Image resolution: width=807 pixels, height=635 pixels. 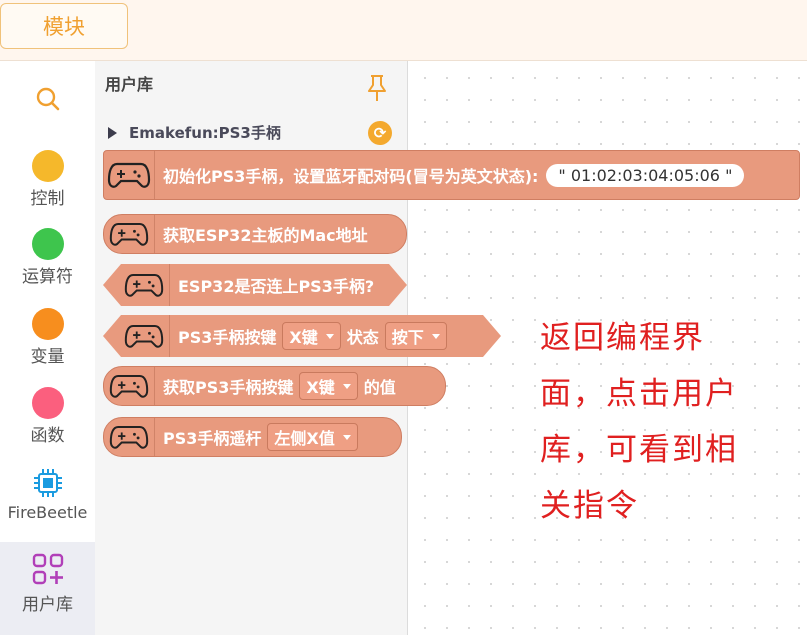 I want to click on block-button-state: PS3手柄按键 X键 状态 按下, so click(x=302, y=336).